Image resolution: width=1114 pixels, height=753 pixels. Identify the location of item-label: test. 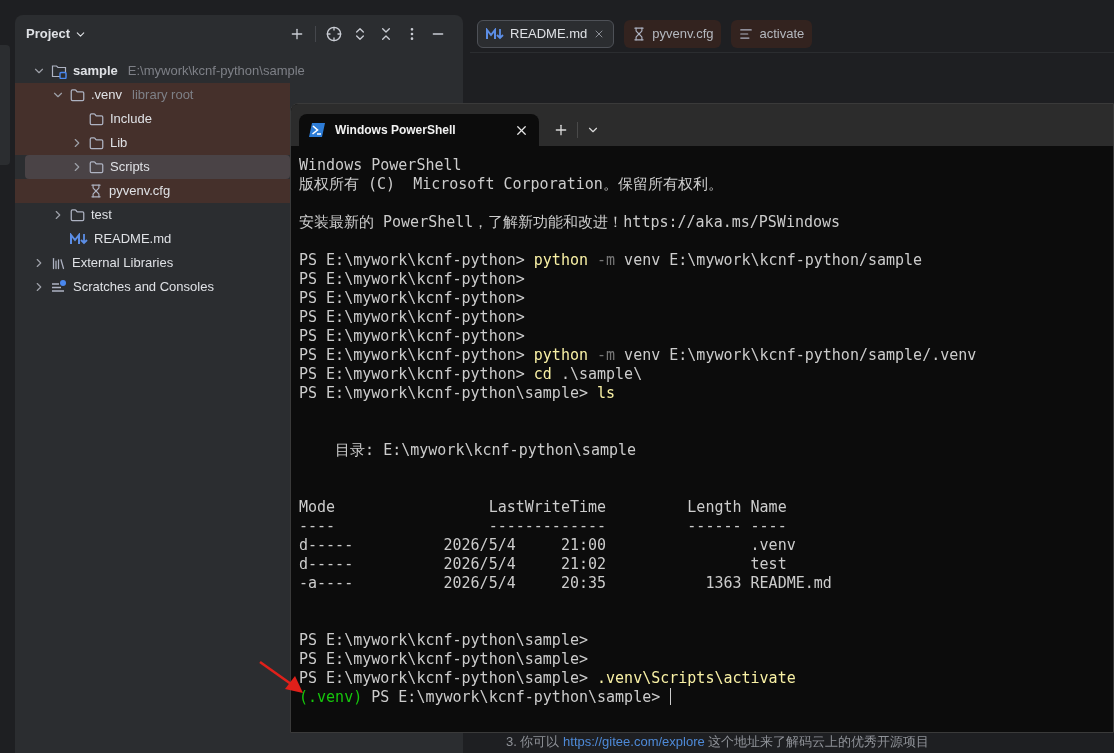
(101, 215).